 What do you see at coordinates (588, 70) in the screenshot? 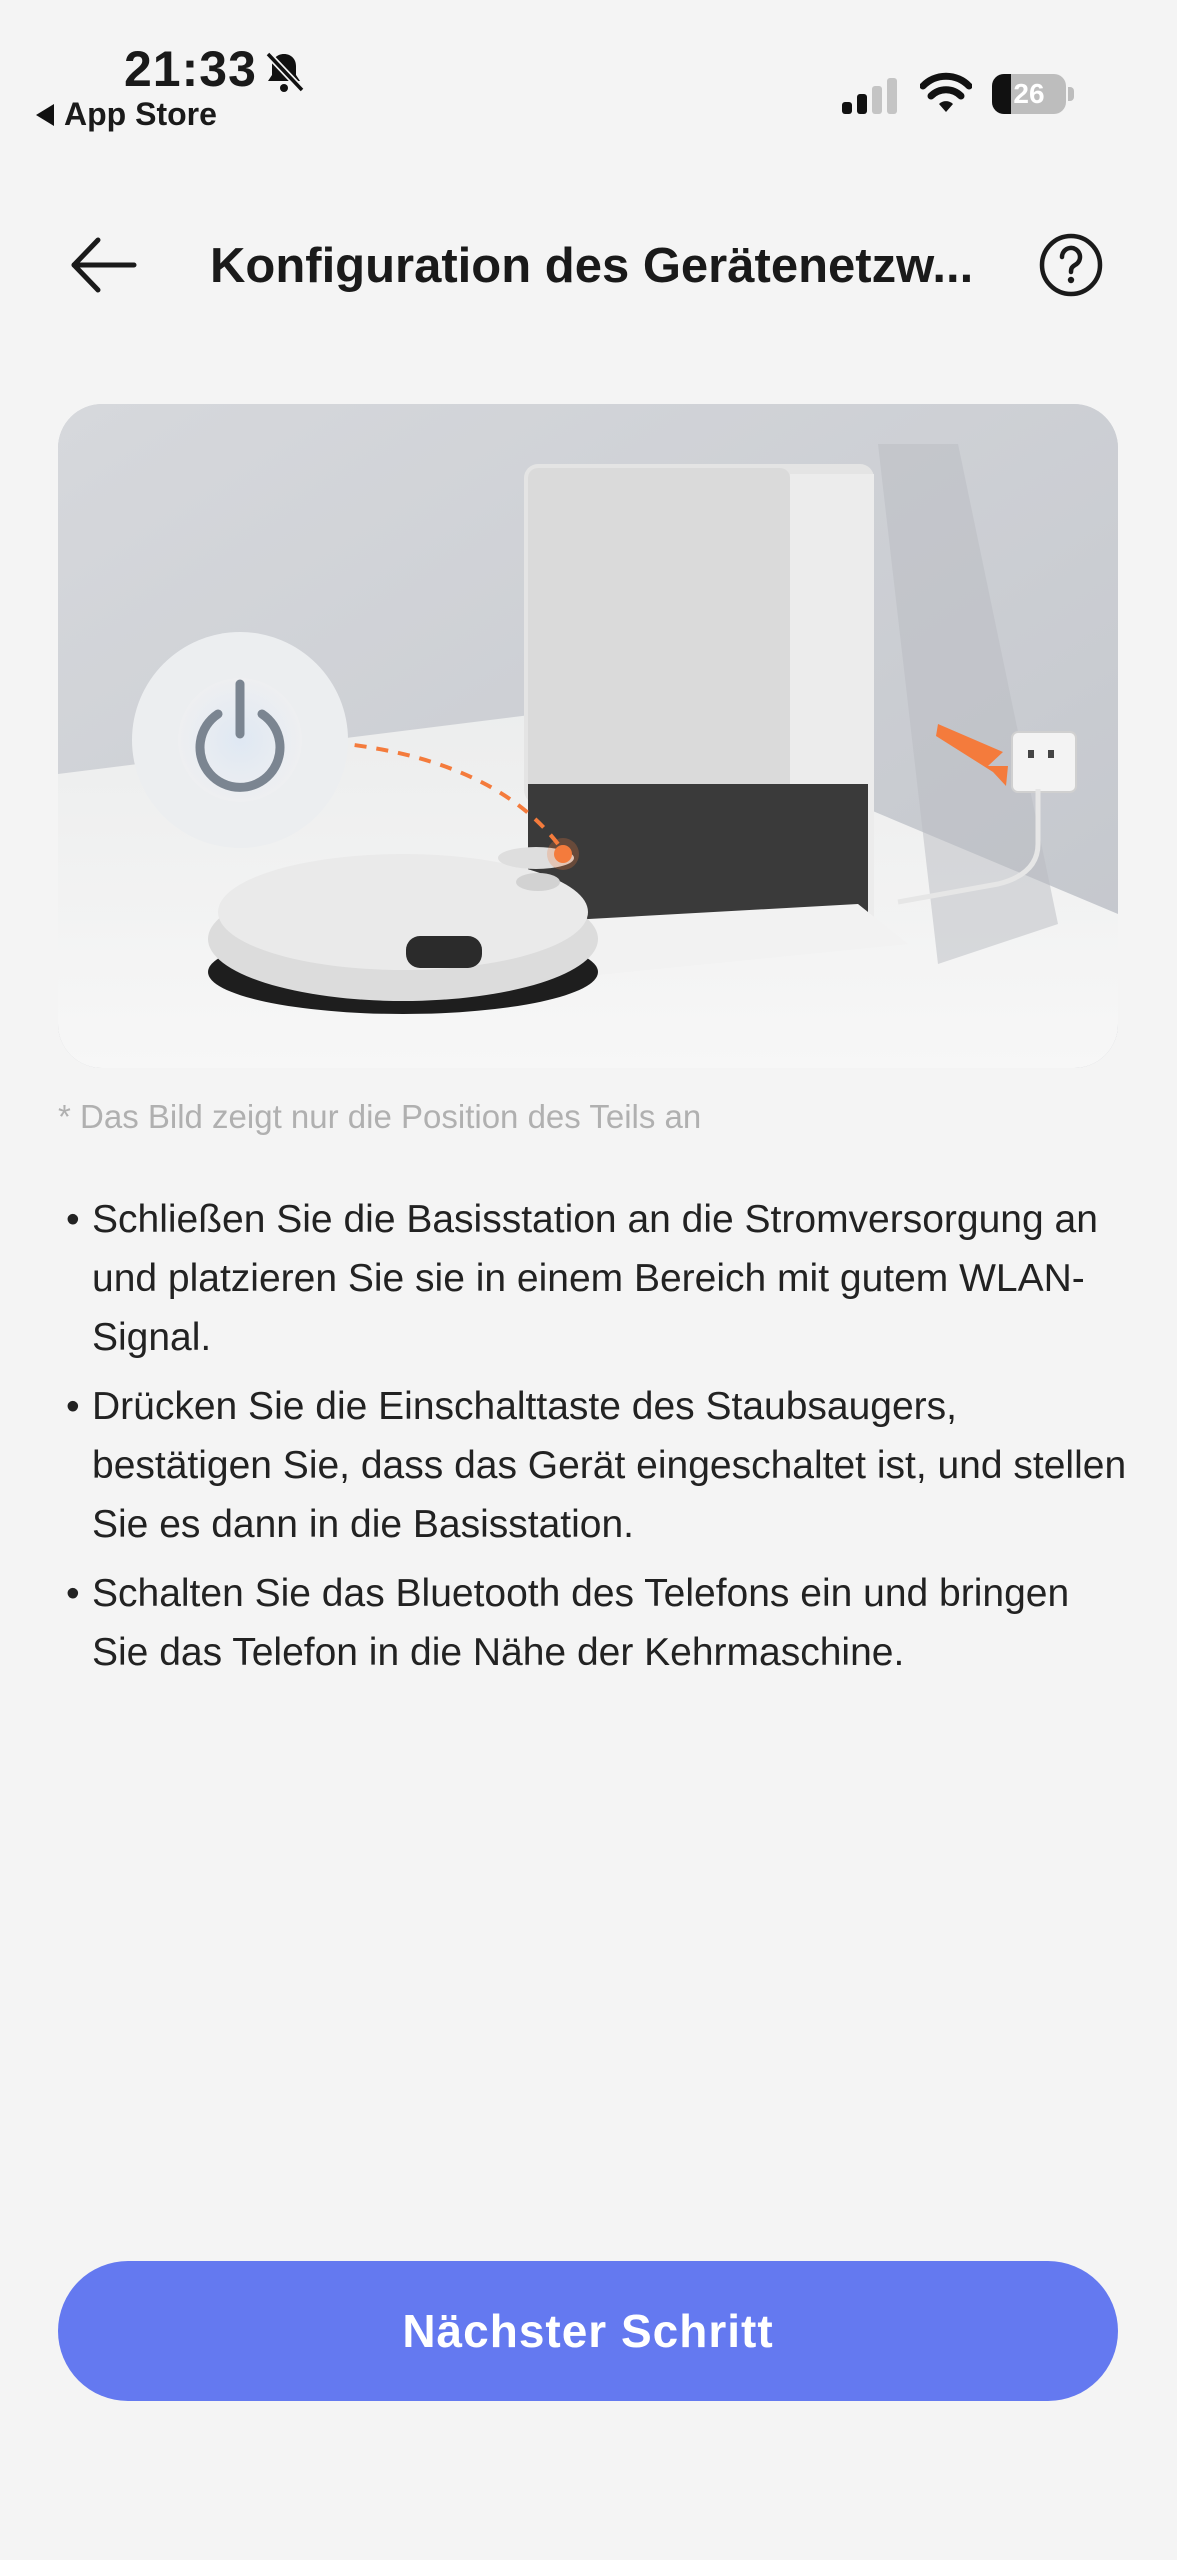
I see `status-bar: 21:33 App Store 26` at bounding box center [588, 70].